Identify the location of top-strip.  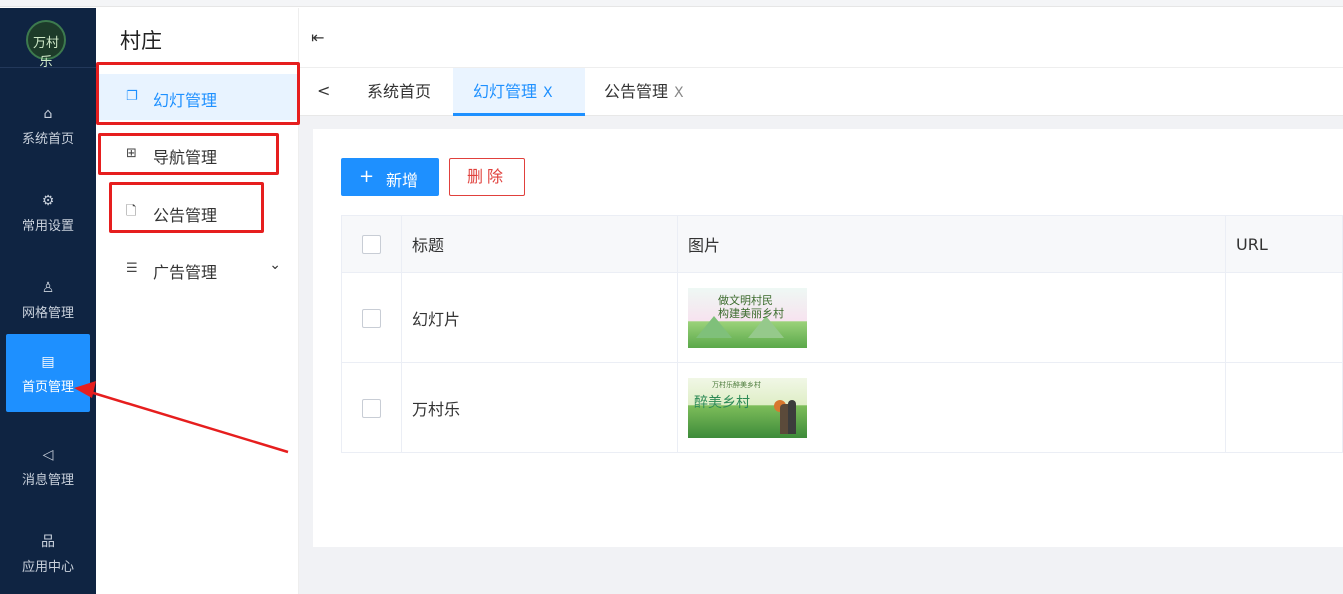
(671, 3).